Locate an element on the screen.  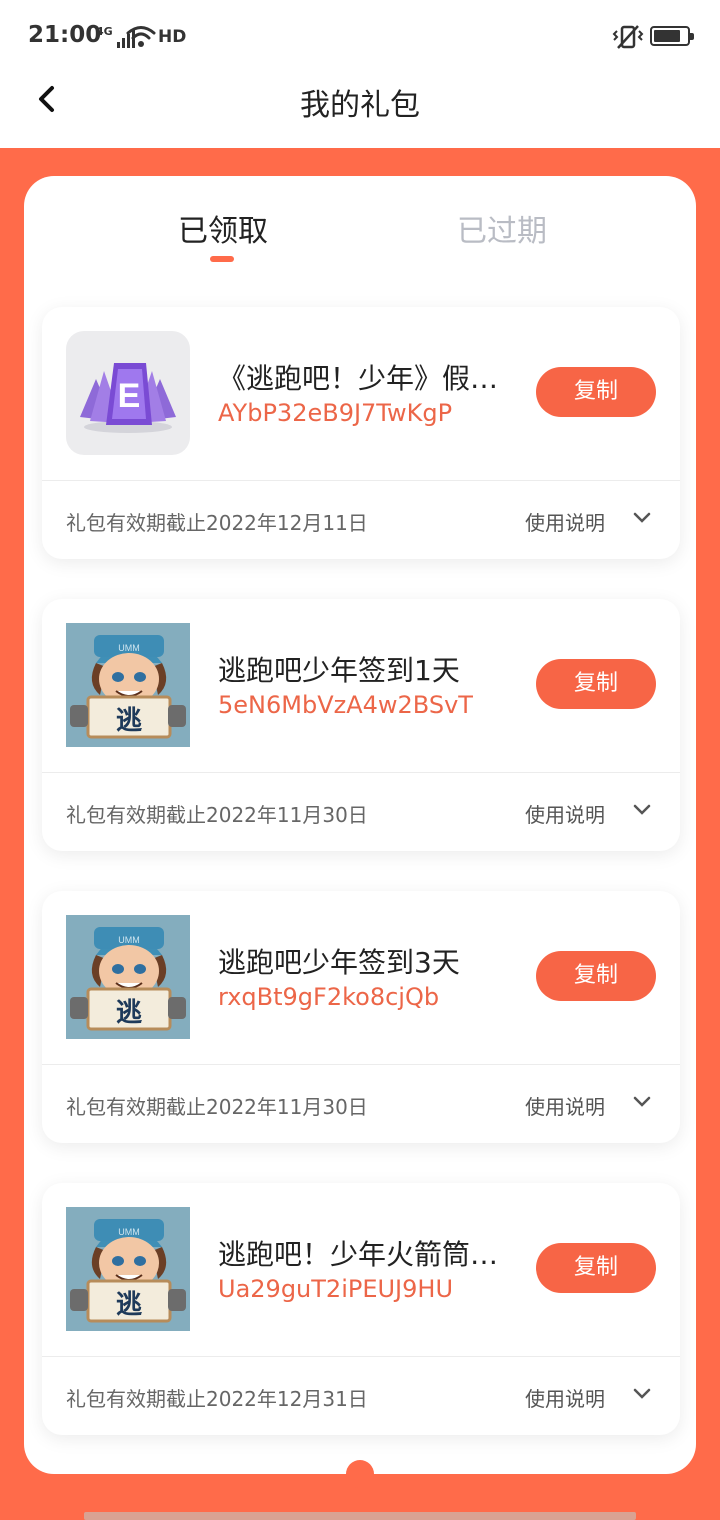
game-e-cards-icon: E is located at coordinates (128, 393).